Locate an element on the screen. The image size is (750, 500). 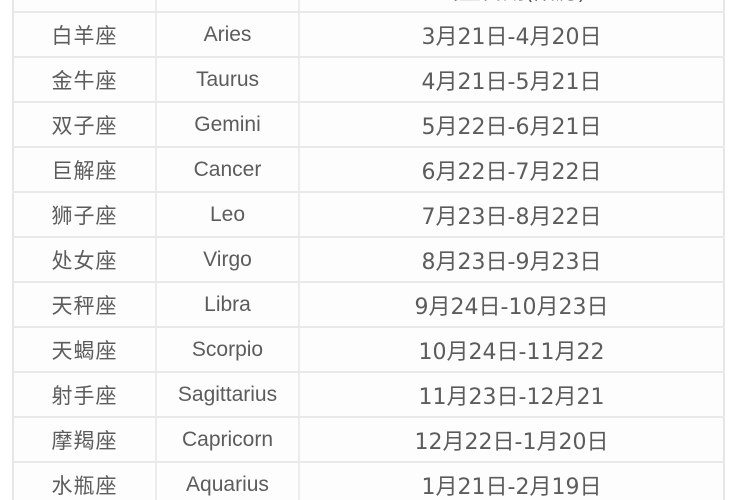
zodiac-name-en-cell: Taurus is located at coordinates (228, 80).